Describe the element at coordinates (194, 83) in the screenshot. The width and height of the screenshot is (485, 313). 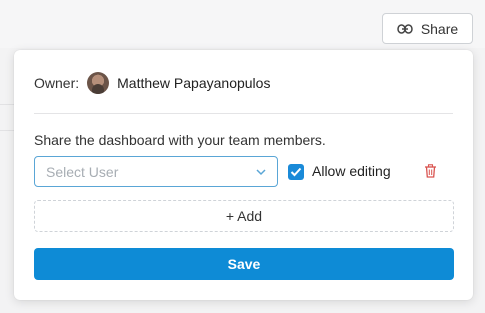
I see `owner-name: Matthew Papayanopulos` at that location.